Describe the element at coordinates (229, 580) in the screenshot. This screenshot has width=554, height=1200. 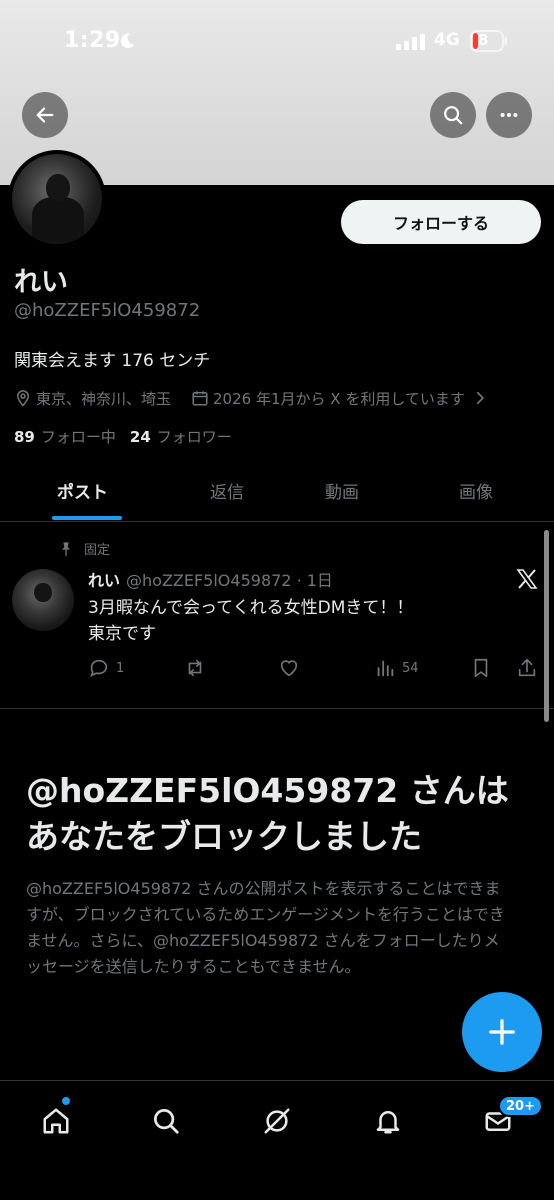
I see `post-author-handle: @hoZZEF5lO459872 · 1日` at that location.